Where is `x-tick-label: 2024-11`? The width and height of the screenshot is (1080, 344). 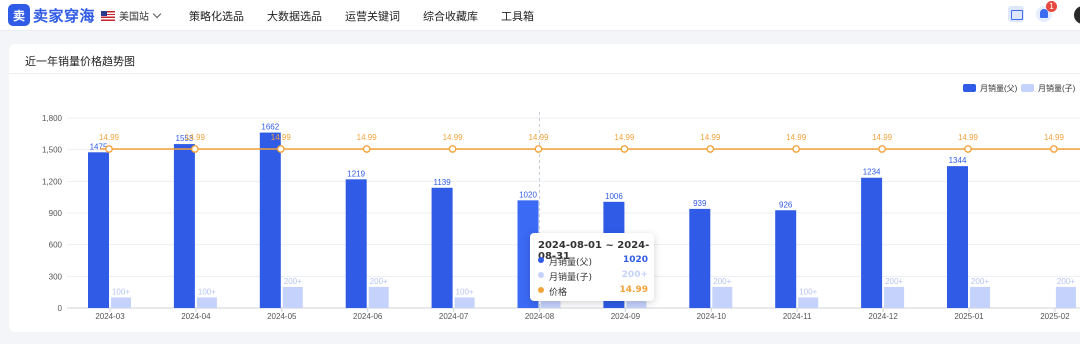 x-tick-label: 2024-11 is located at coordinates (797, 316).